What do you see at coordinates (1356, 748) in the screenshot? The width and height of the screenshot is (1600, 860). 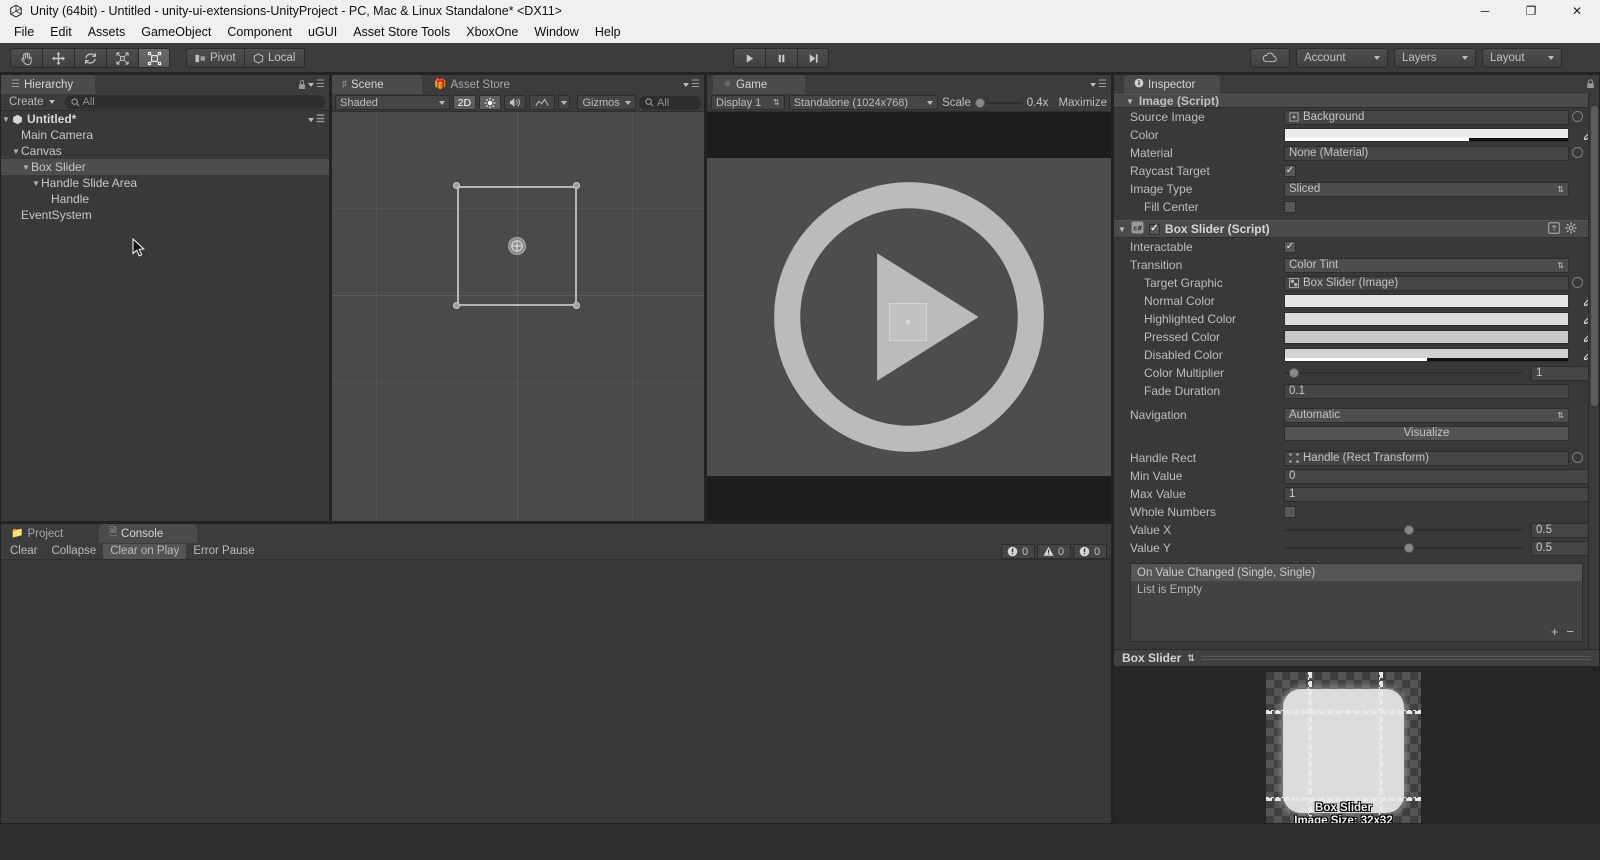 I see `preview-area: Box Slider Image Size: 32x32` at bounding box center [1356, 748].